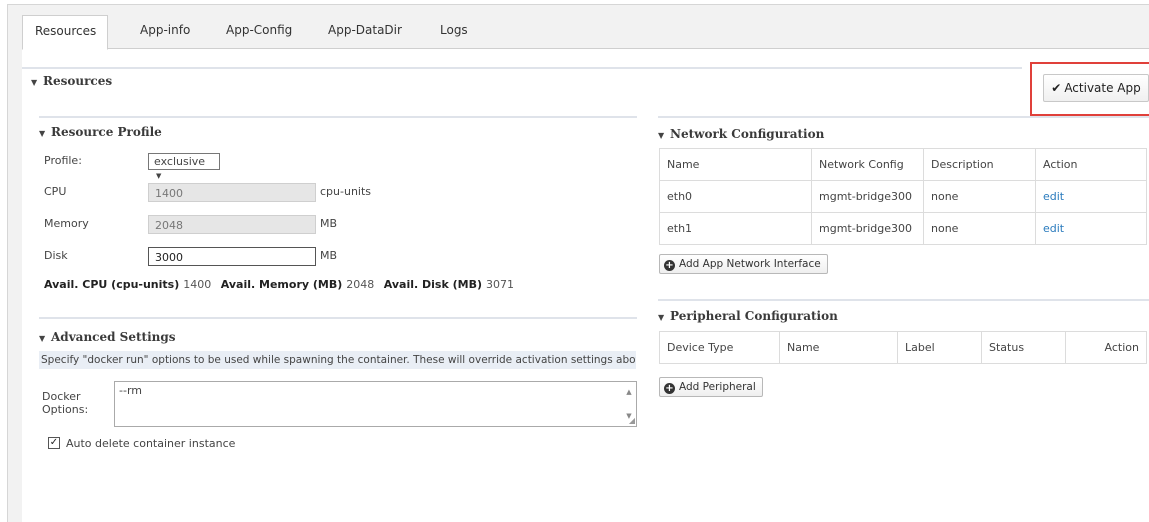 The height and width of the screenshot is (522, 1149). I want to click on table-header-row: Device Type Name Label Status Action, so click(903, 347).